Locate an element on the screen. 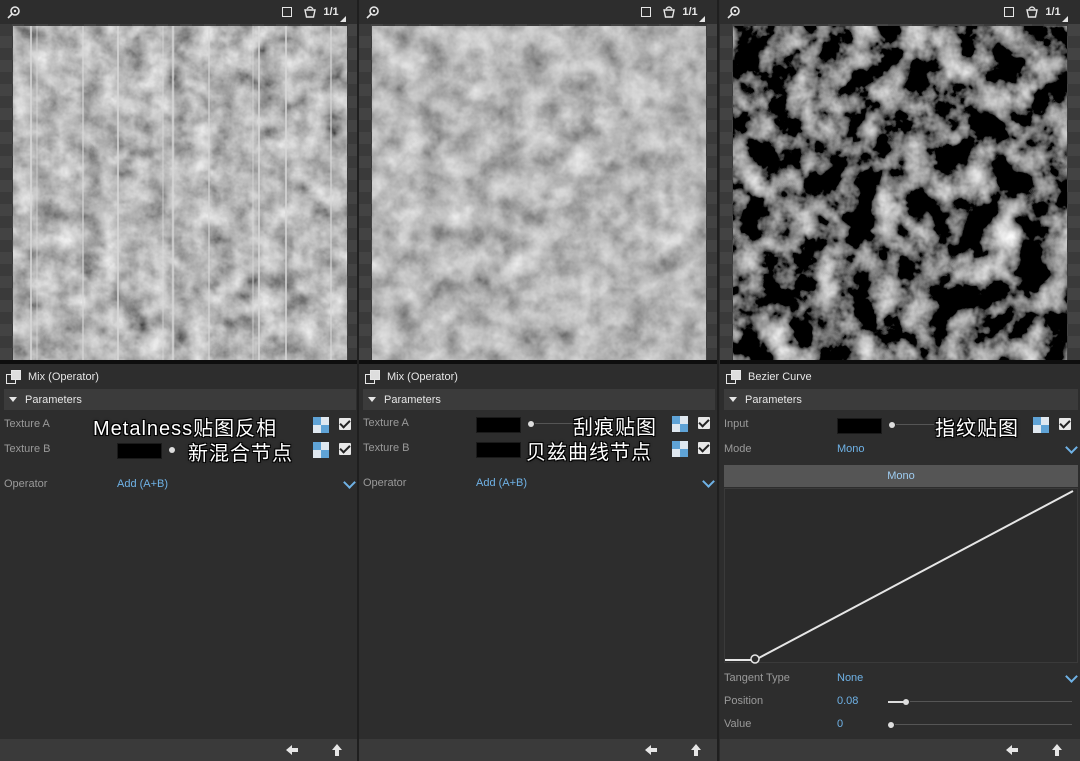 This screenshot has width=1080, height=761. position-slider-track is located at coordinates (991, 701).